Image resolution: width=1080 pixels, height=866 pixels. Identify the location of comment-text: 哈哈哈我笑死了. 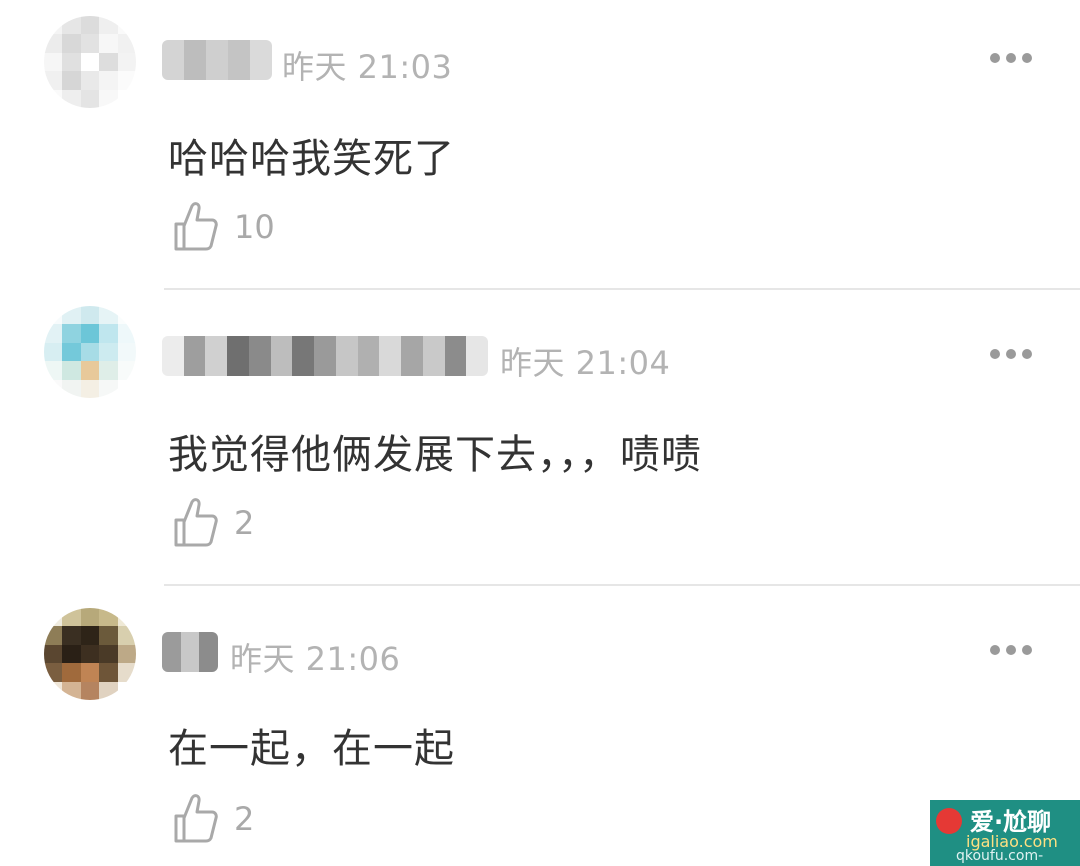
(311, 159).